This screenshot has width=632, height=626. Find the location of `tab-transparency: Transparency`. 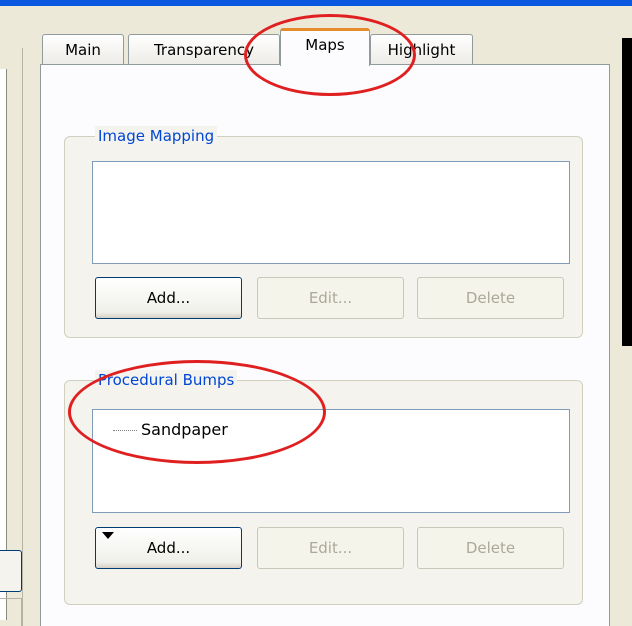

tab-transparency: Transparency is located at coordinates (204, 49).